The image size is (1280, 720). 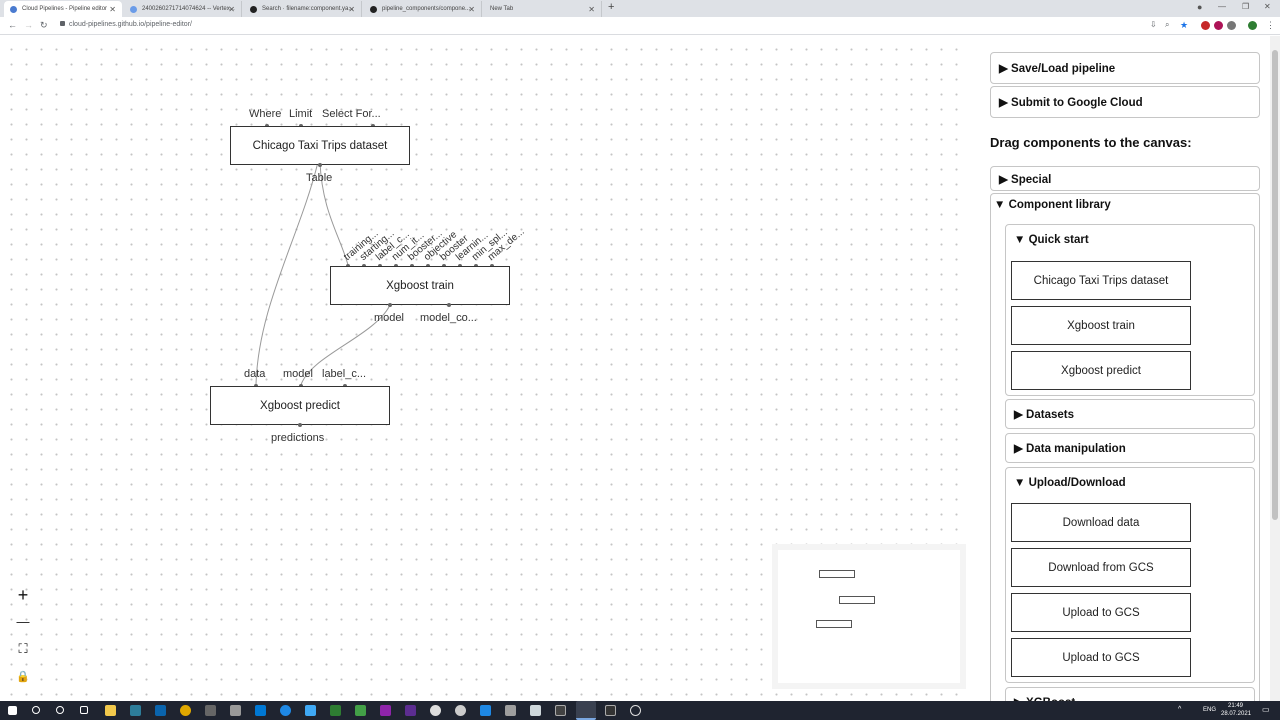 What do you see at coordinates (1270, 25) in the screenshot?
I see `menu-icon: ⋮` at bounding box center [1270, 25].